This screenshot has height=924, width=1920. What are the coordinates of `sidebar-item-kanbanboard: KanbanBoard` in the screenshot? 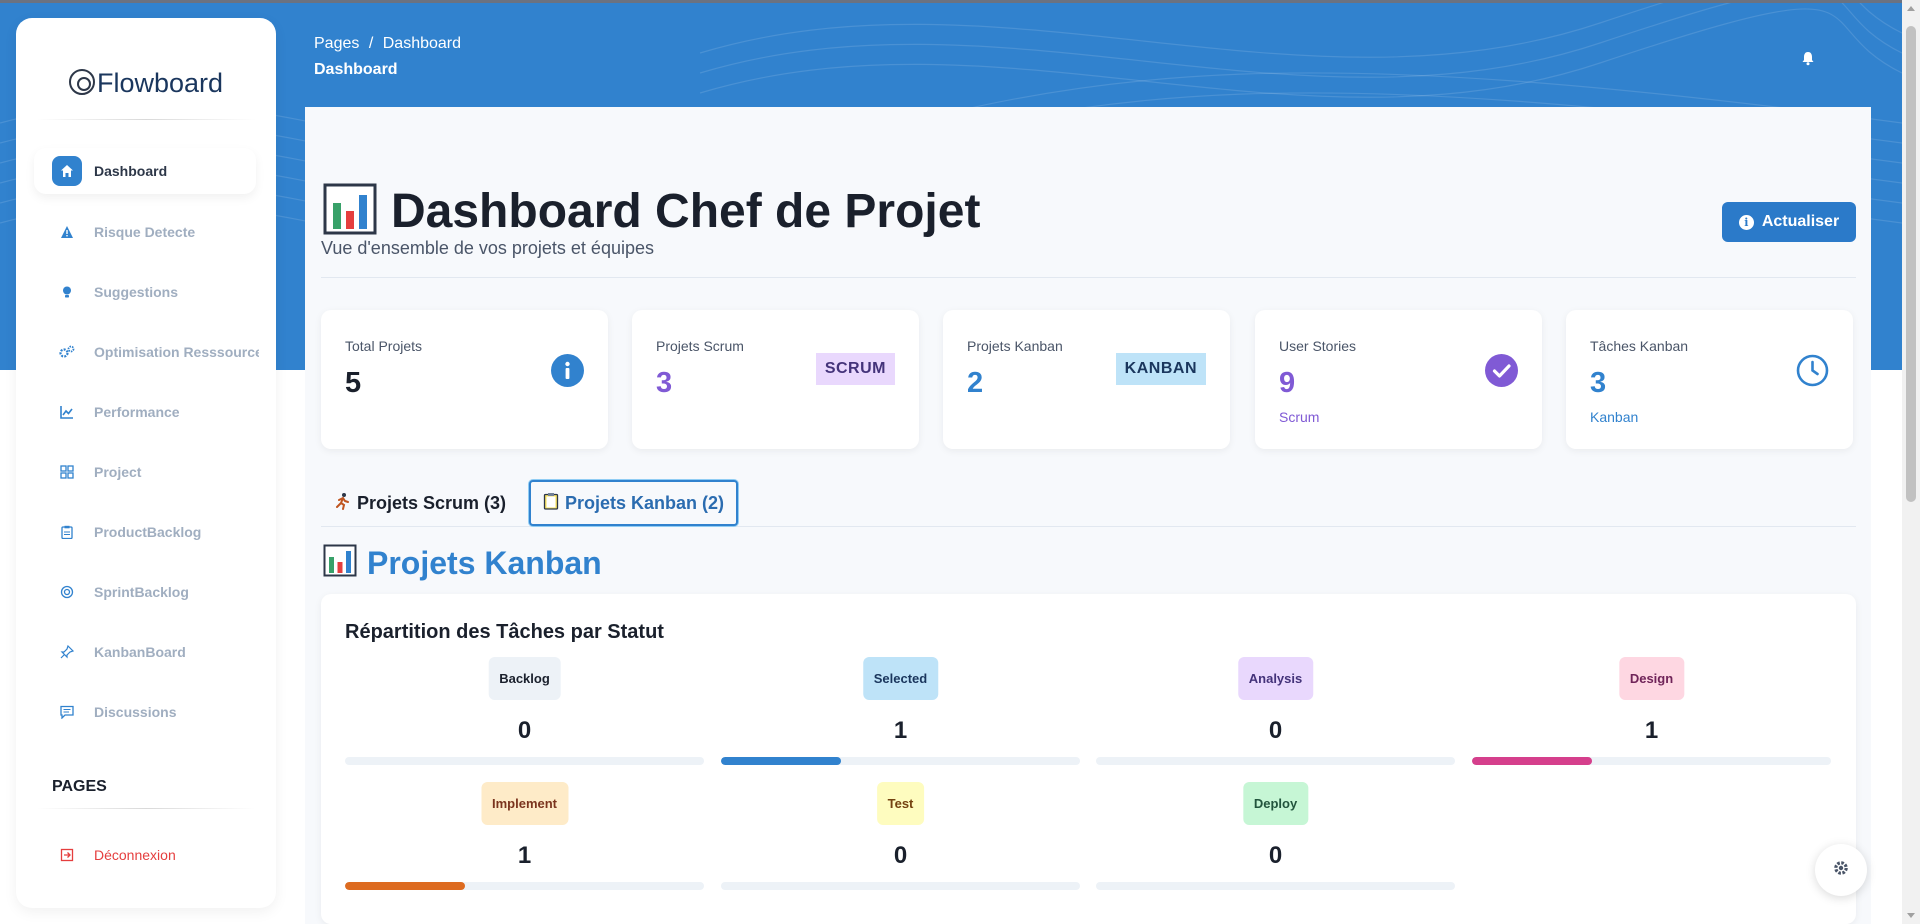 It's located at (154, 652).